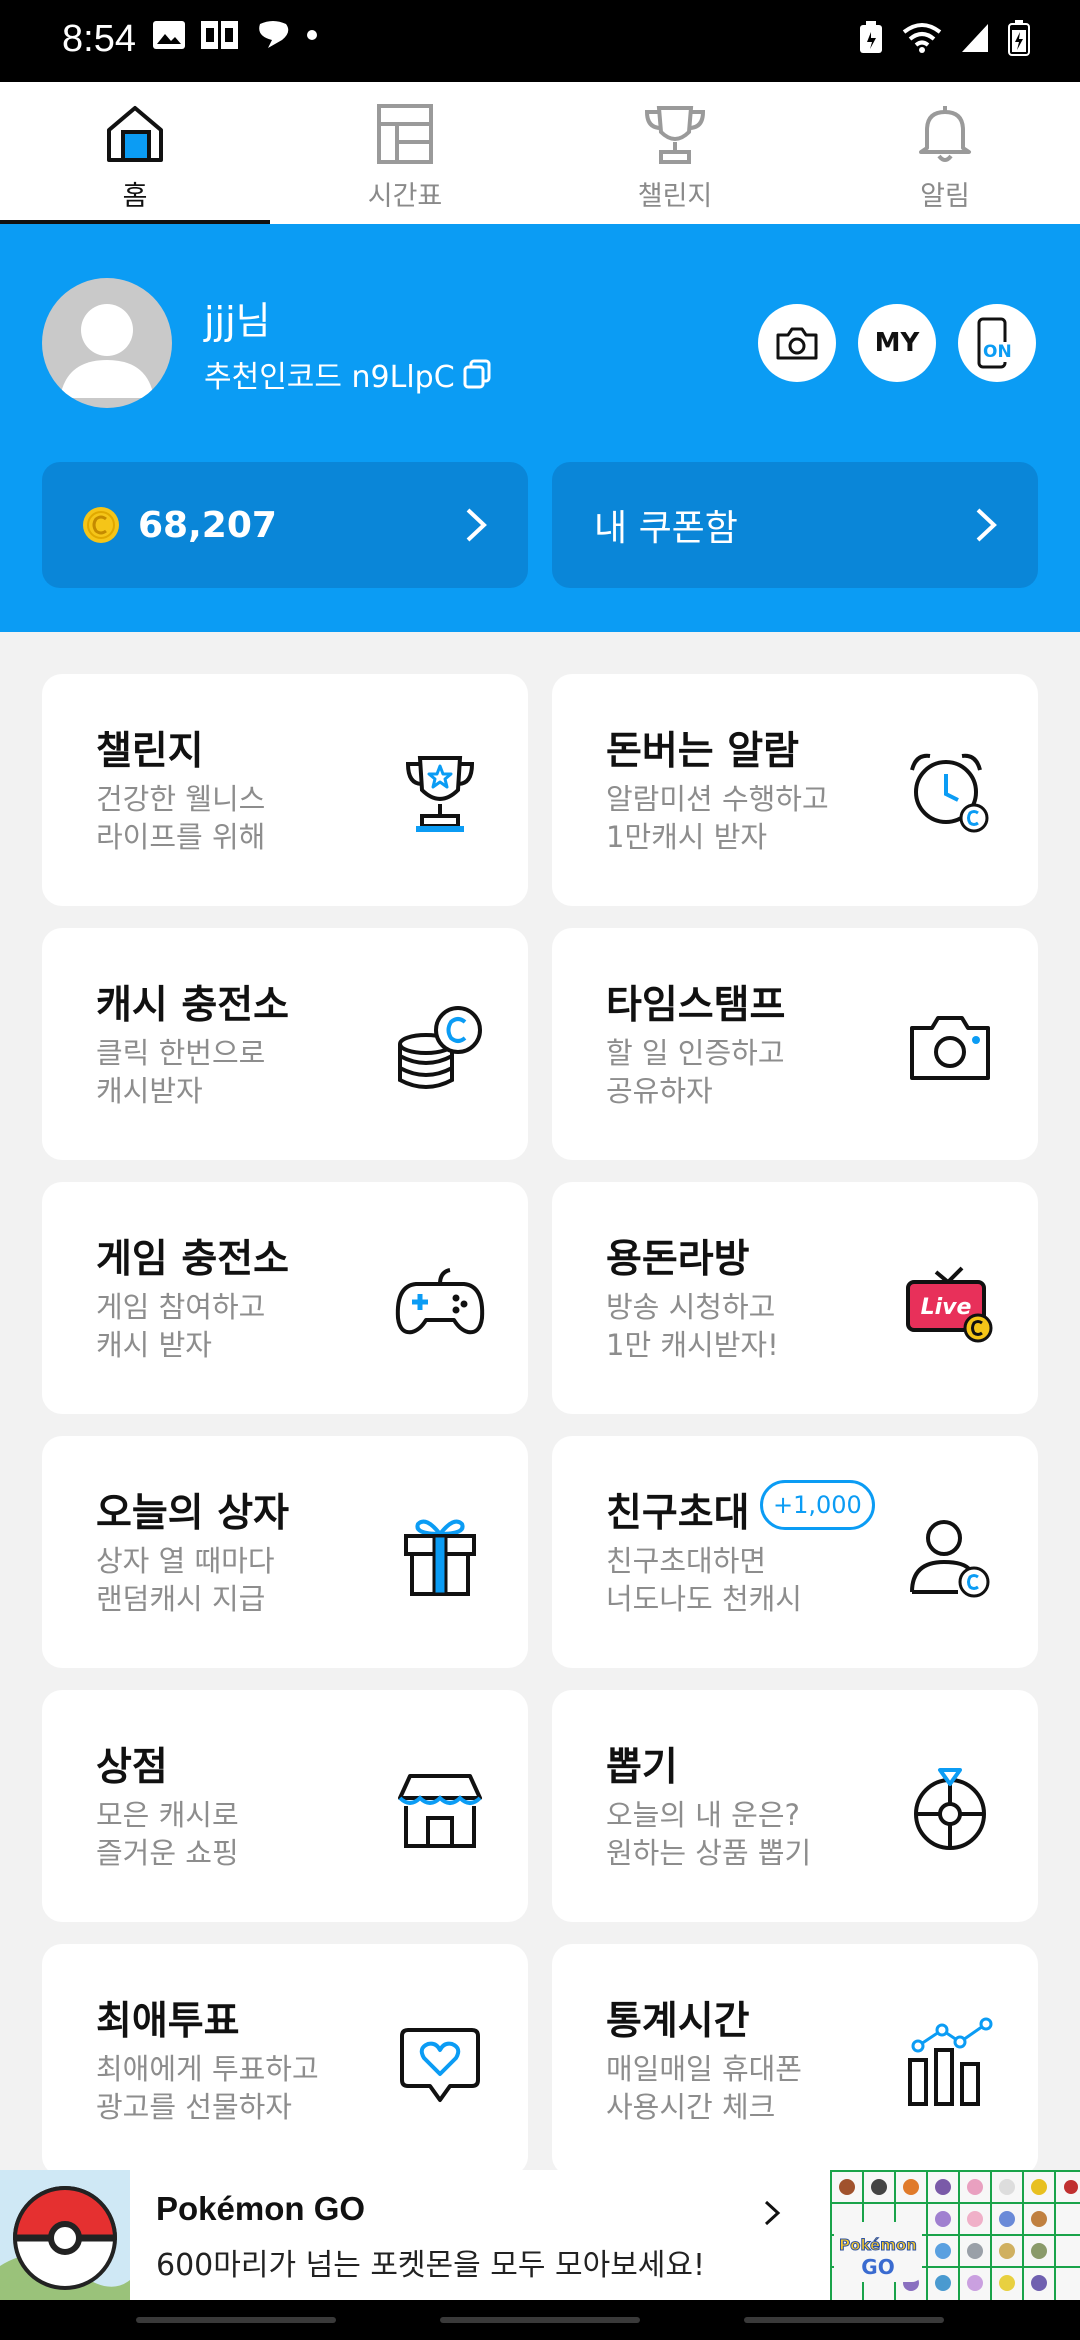  What do you see at coordinates (181, 818) in the screenshot?
I see `card-subtitle: 건강한 웰니스 라이프를 위해` at bounding box center [181, 818].